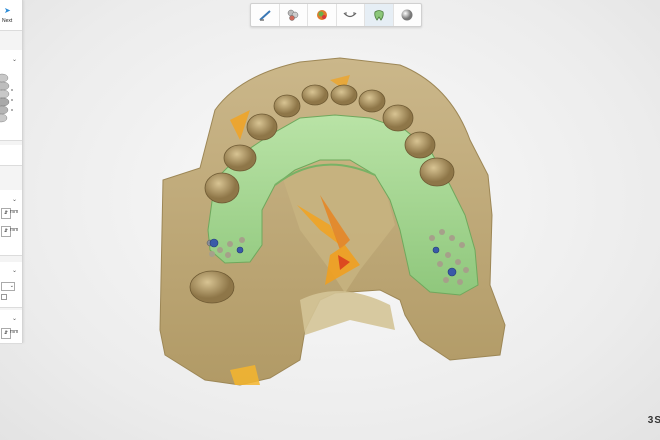 The image size is (660, 440). I want to click on brand-logo: 3S, so click(653, 420).